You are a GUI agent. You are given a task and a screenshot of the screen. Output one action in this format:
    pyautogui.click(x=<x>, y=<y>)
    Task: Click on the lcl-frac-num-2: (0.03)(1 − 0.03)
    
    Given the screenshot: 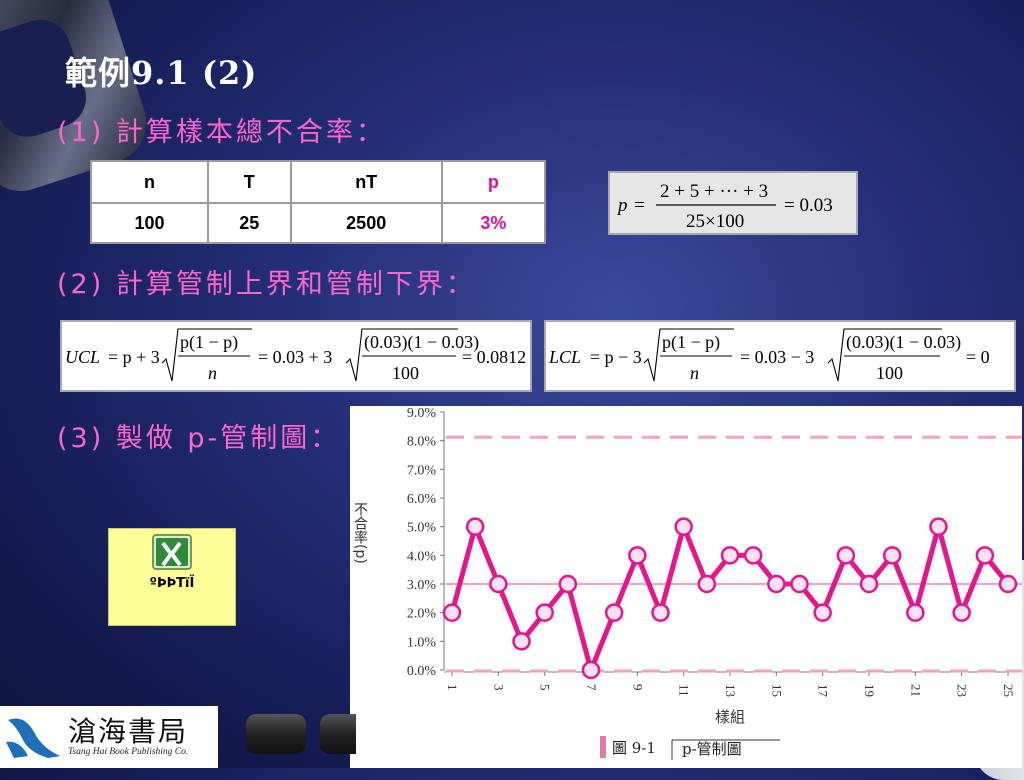 What is the action you would take?
    pyautogui.click(x=903, y=342)
    